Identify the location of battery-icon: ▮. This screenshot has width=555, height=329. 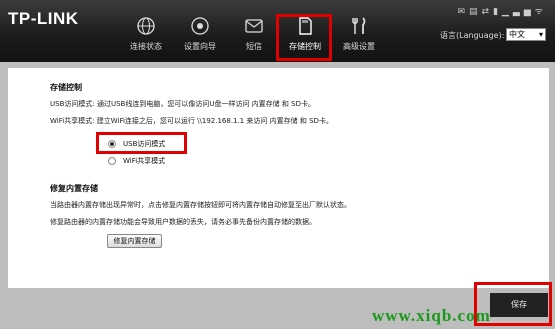
(498, 12).